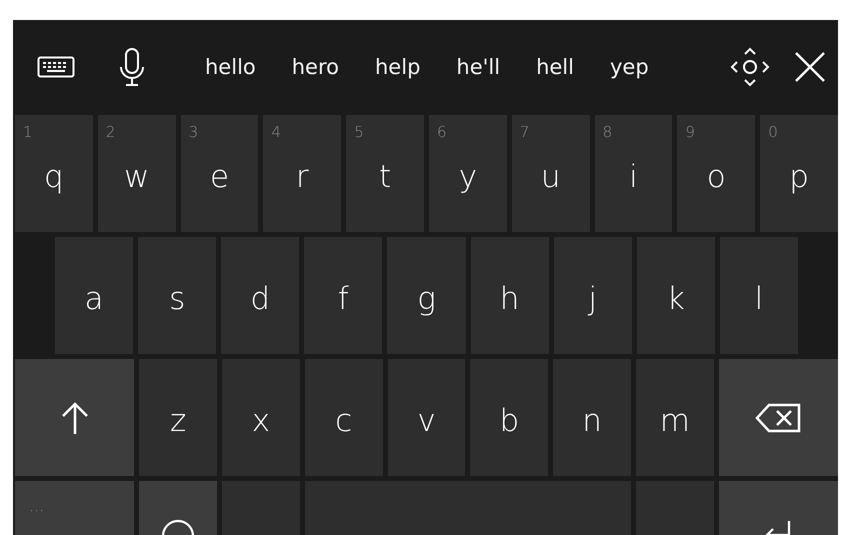  Describe the element at coordinates (137, 173) in the screenshot. I see `letter-key: 2 w` at that location.